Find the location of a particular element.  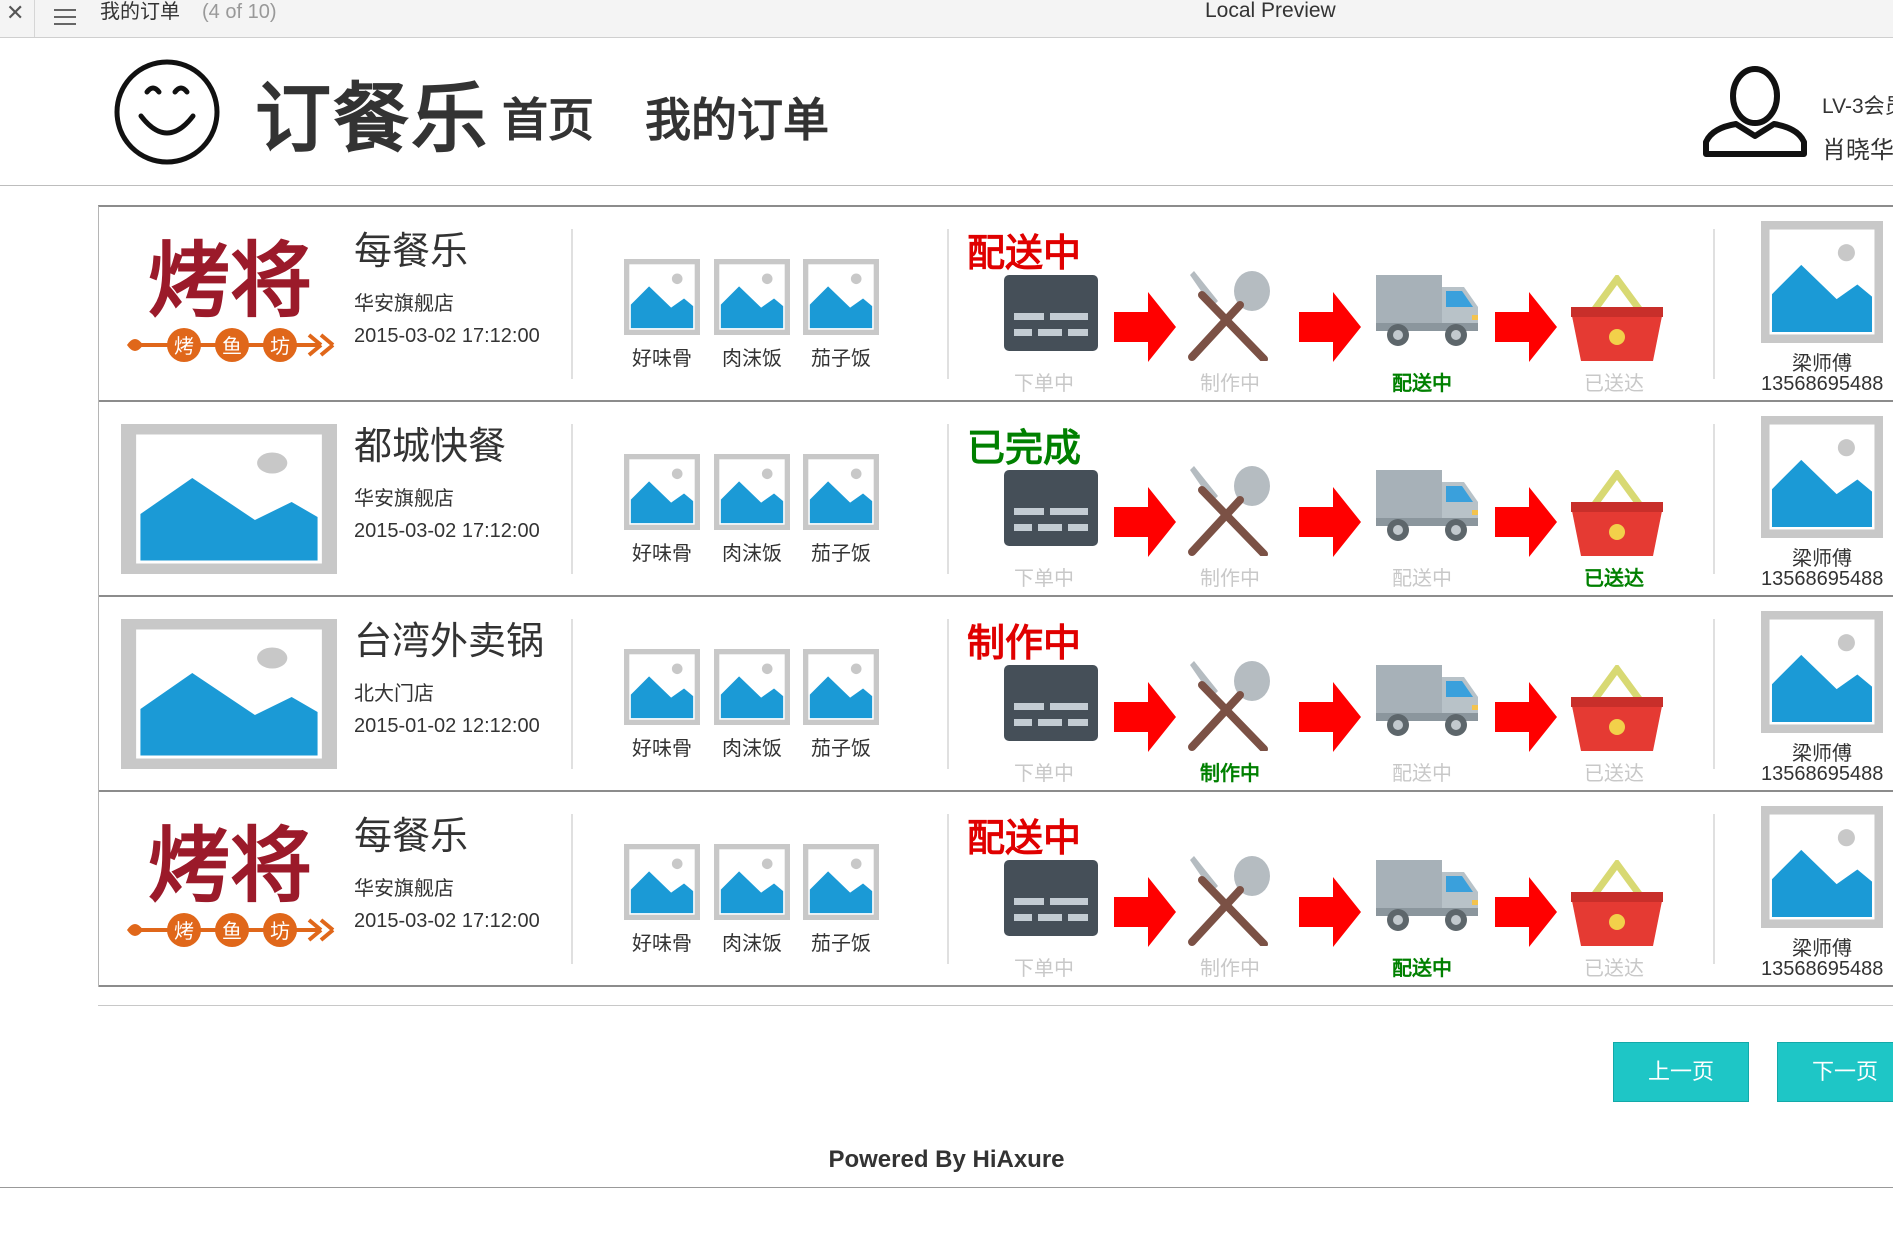

shop-name: 台湾外卖锅 is located at coordinates (449, 642).